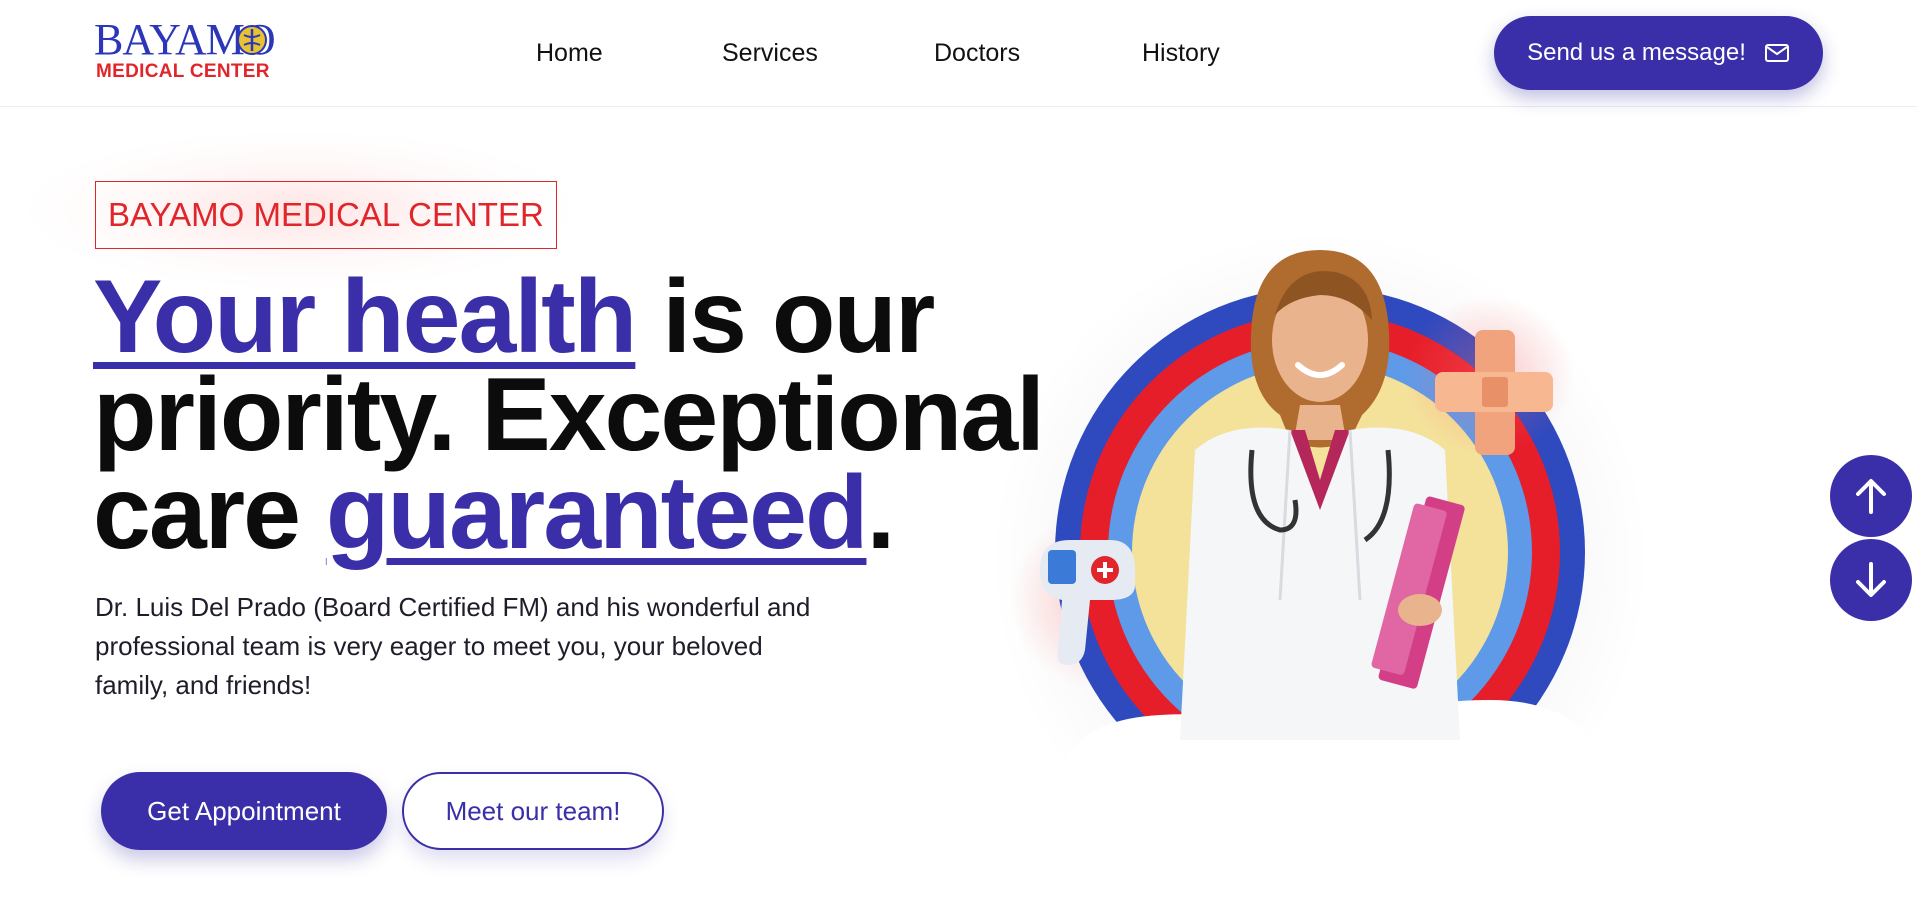 The height and width of the screenshot is (907, 1917). I want to click on headline-line-2: priority. Exceptional, so click(569, 415).